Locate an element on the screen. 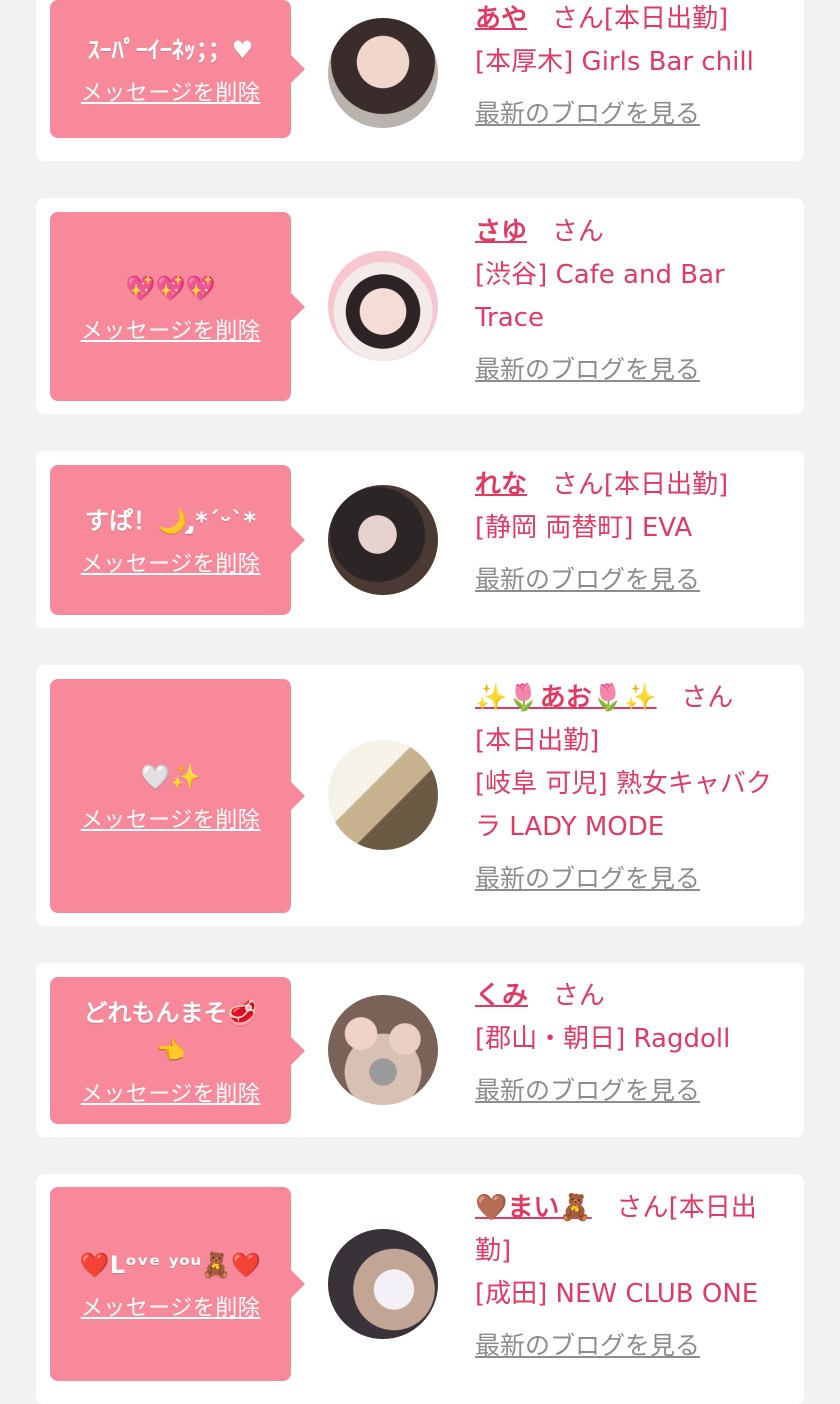 The width and height of the screenshot is (840, 1404). message-bubble: ｽｰﾊﾟｰｲｰﾈｯ；；♥ メッセージを削除 is located at coordinates (177, 69).